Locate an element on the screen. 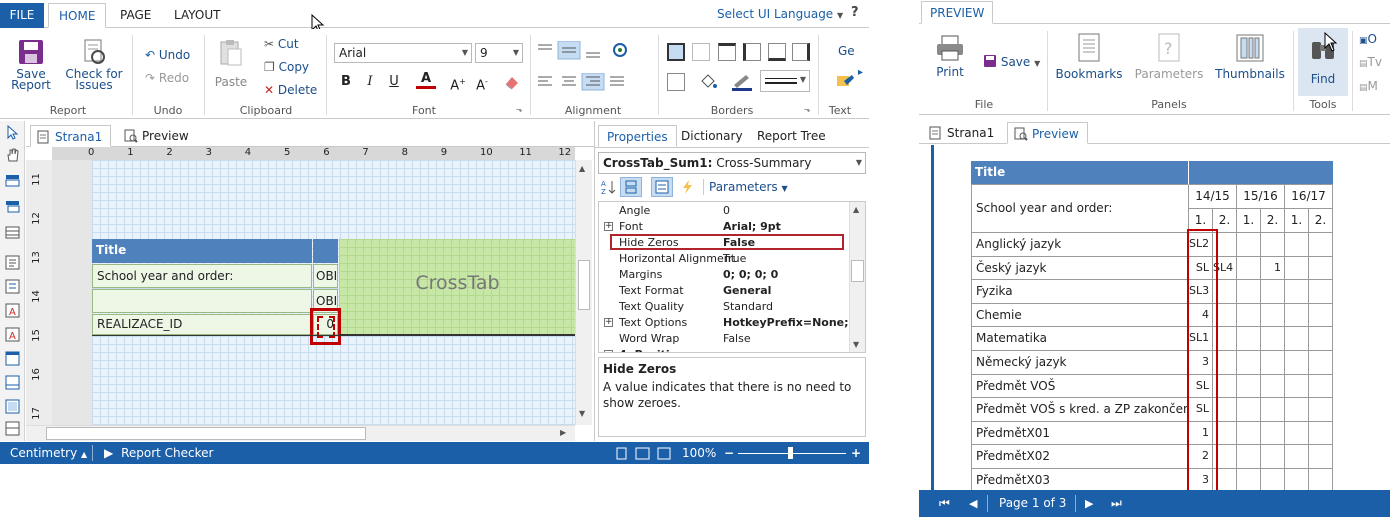 The height and width of the screenshot is (517, 1390). bookmarks-button: Bookmarks is located at coordinates (1089, 56).